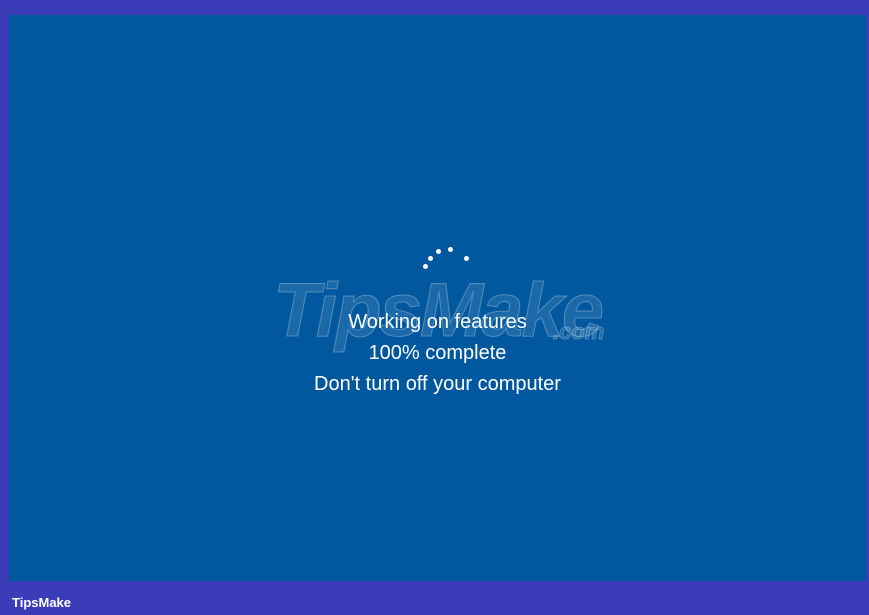 The width and height of the screenshot is (869, 615). I want to click on progress-percent: 100% complete, so click(437, 353).